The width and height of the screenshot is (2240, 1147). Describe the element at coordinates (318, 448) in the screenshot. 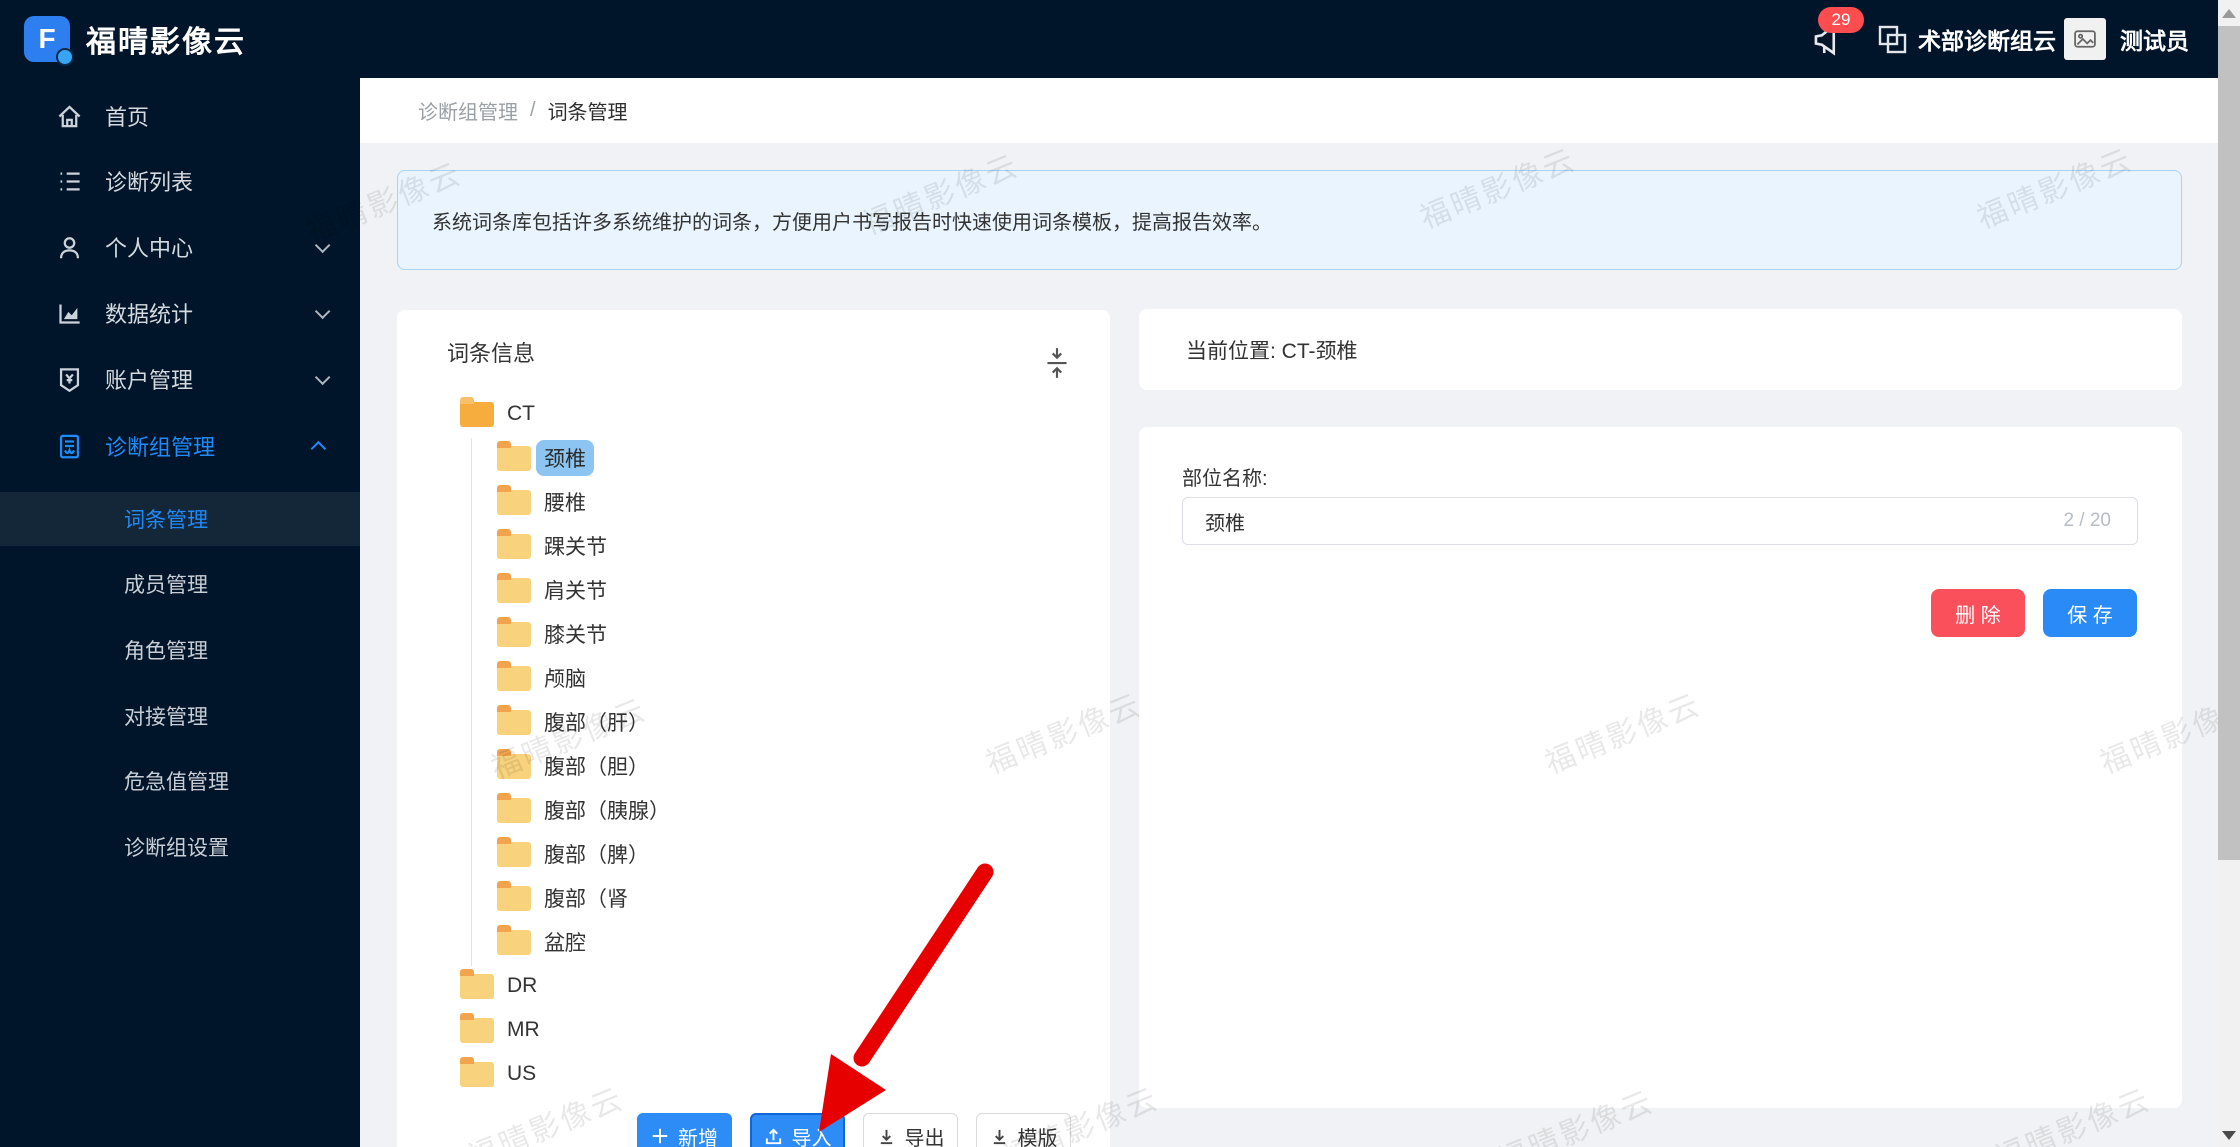

I see `chevron-up-icon` at that location.